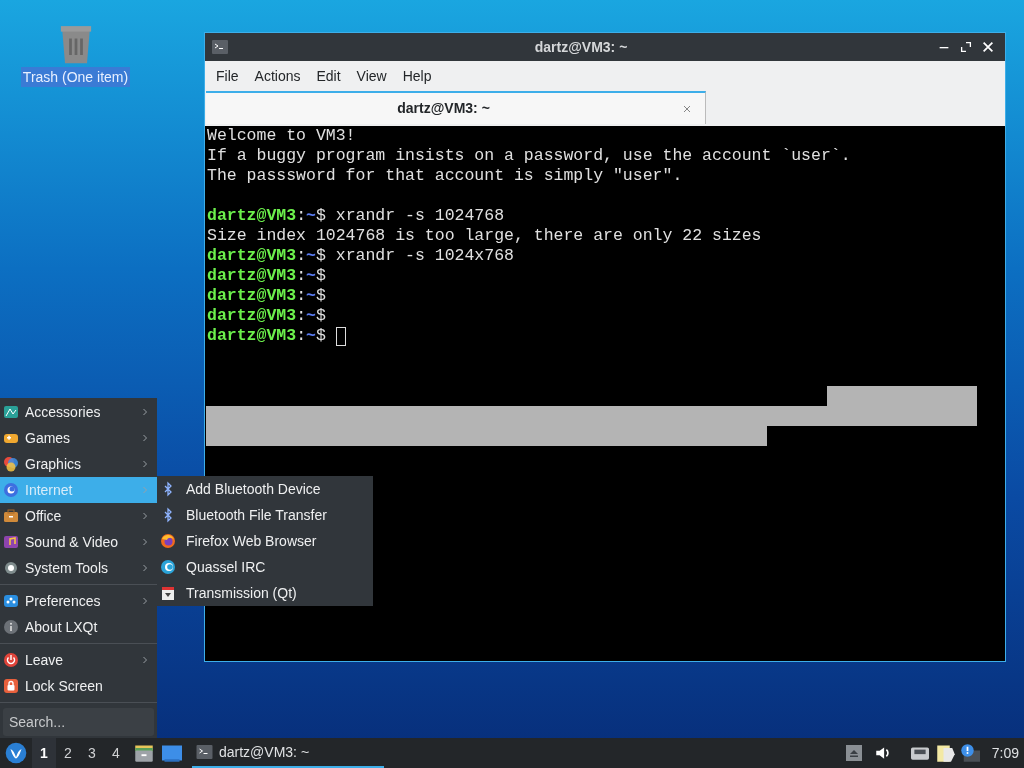 The image size is (1024, 768). Describe the element at coordinates (168, 593) in the screenshot. I see `download-box-icon` at that location.